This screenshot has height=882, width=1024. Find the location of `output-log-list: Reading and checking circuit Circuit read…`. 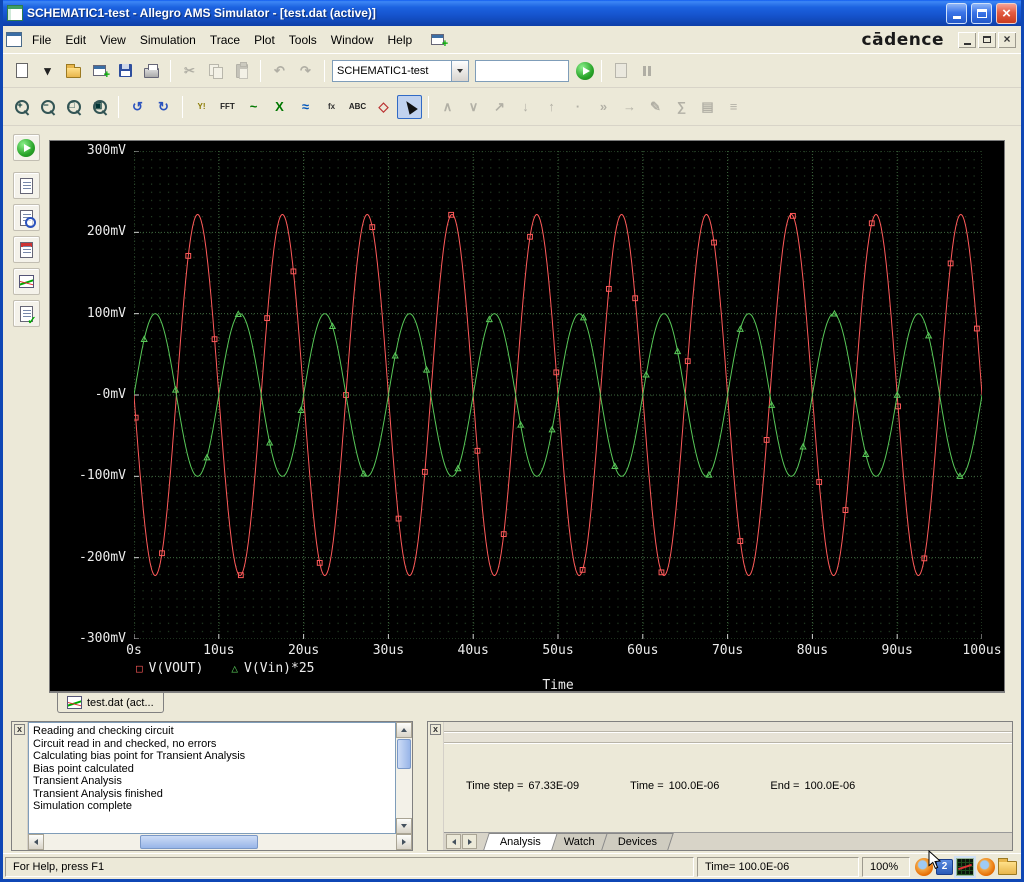

output-log-list: Reading and checking circuit Circuit read… is located at coordinates (212, 778).